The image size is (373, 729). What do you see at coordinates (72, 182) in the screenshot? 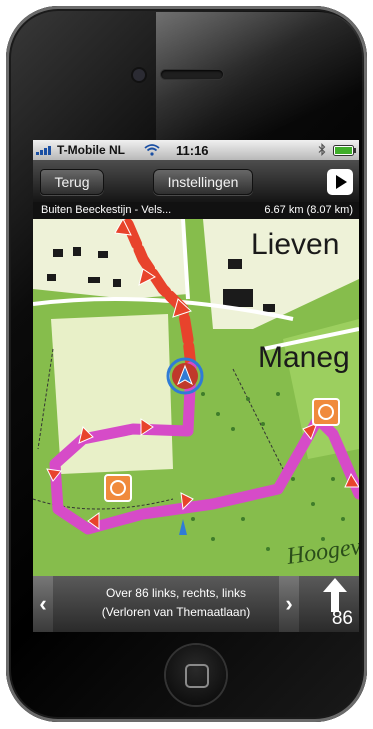
I see `back-button: Terug` at bounding box center [72, 182].